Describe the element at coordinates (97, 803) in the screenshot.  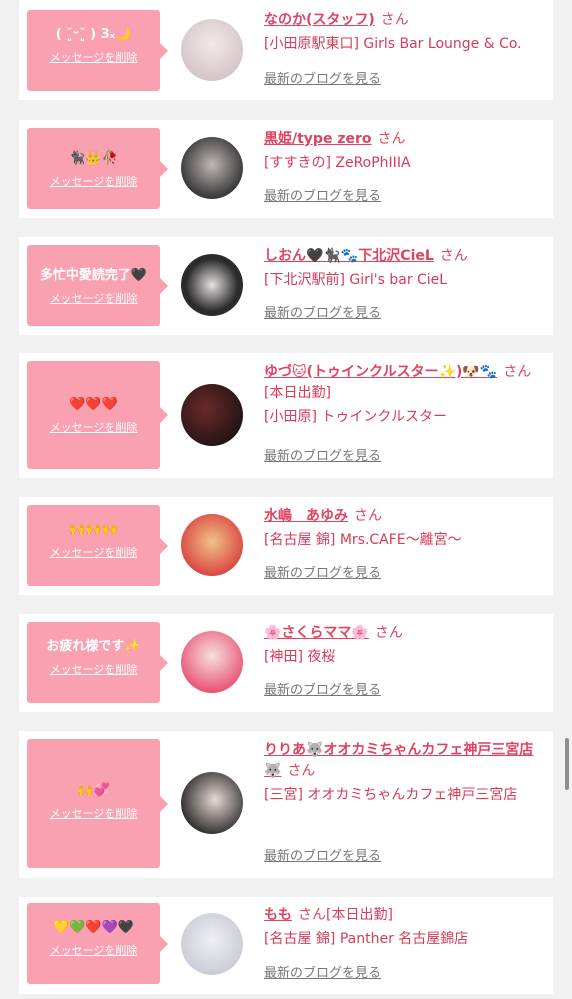
I see `message-bubble: 🙌💞 メッセージを削除` at that location.